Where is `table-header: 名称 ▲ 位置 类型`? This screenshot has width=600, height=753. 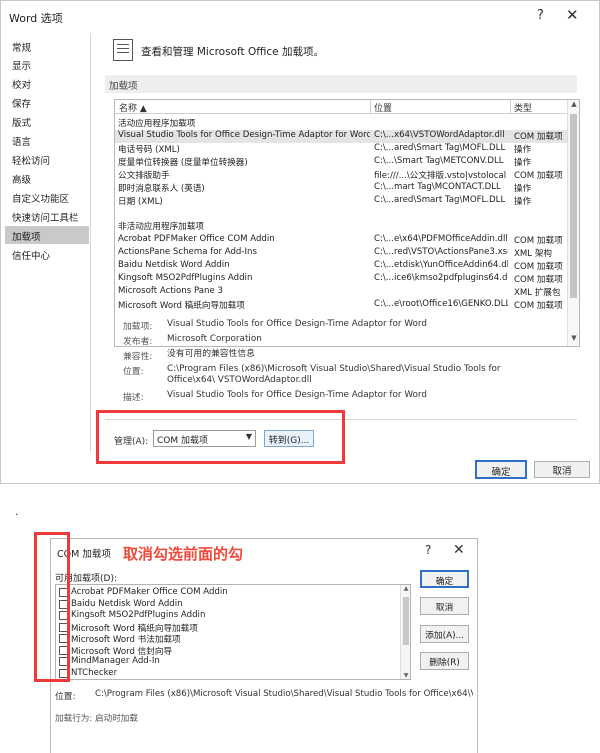 table-header: 名称 ▲ 位置 类型 is located at coordinates (341, 107).